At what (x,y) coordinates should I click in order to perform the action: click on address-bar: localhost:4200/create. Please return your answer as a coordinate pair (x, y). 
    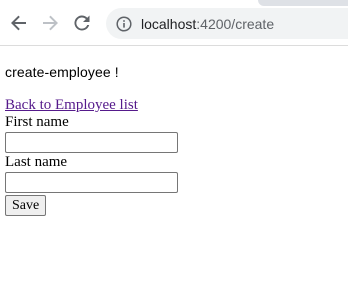
    Looking at the image, I should click on (227, 23).